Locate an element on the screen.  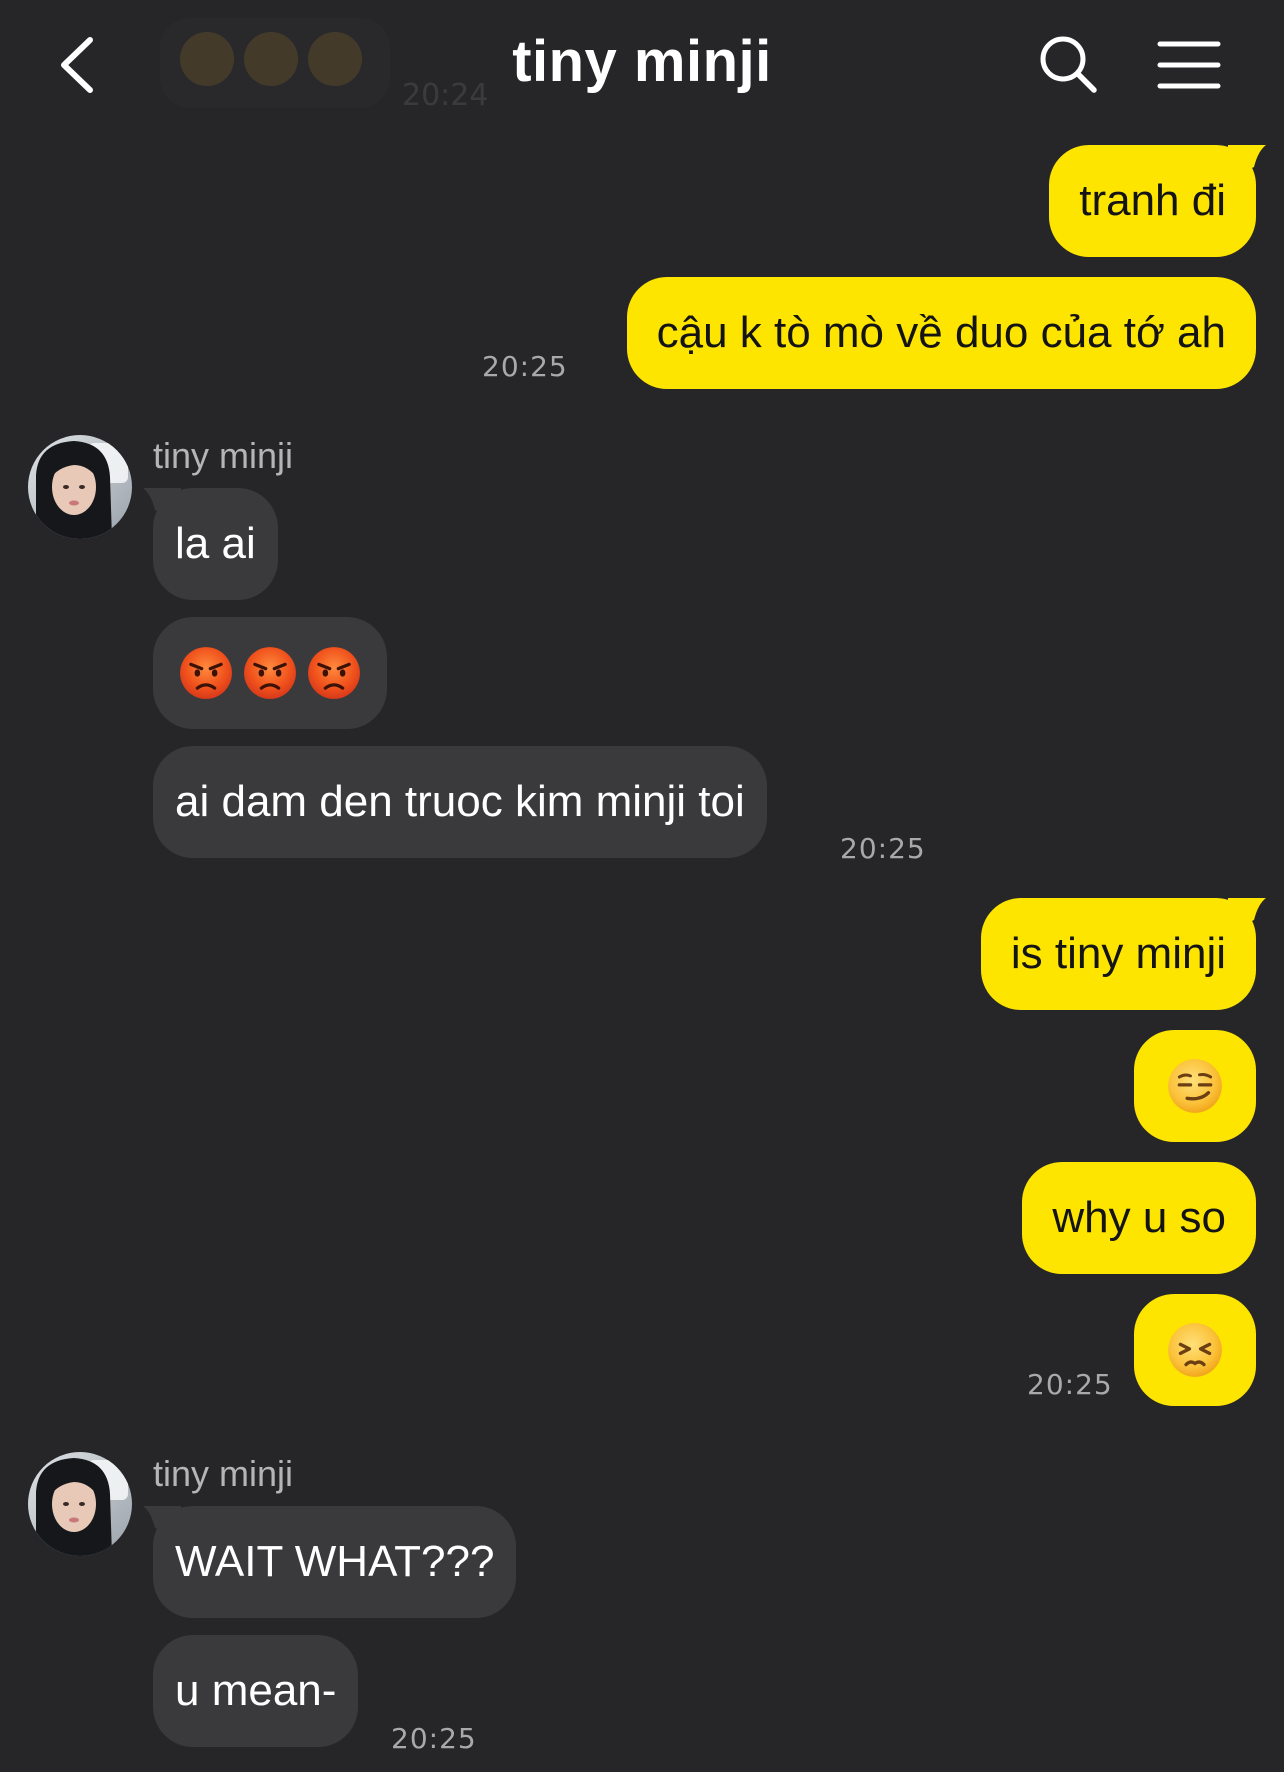
my-message-bubble: tranh đi is located at coordinates (1157, 201).